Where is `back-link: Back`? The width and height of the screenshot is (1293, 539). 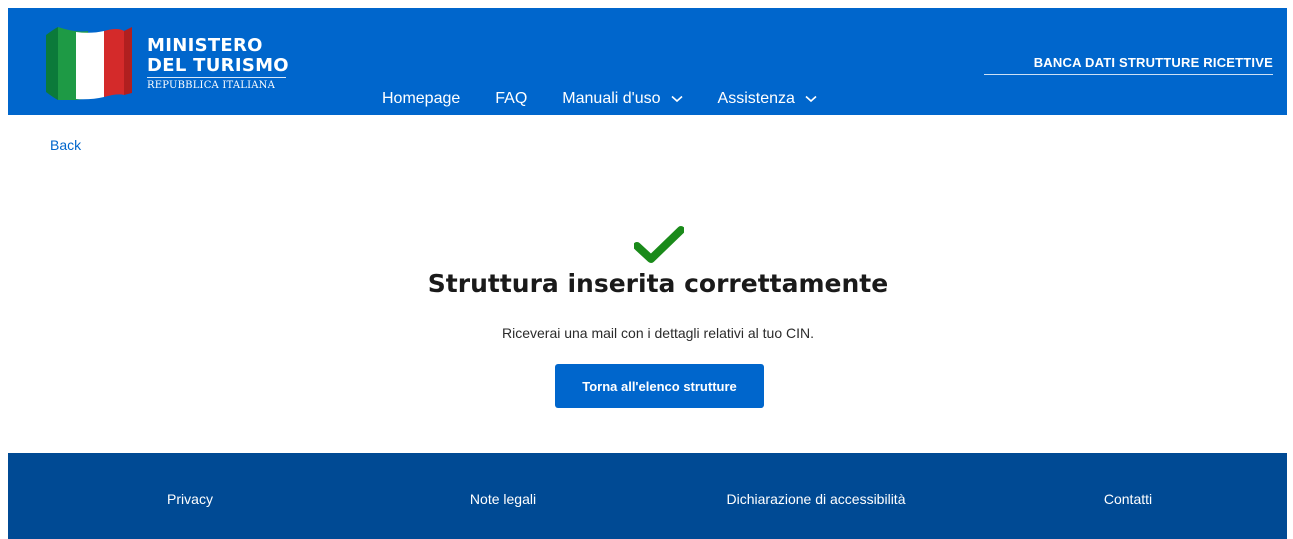 back-link: Back is located at coordinates (65, 145).